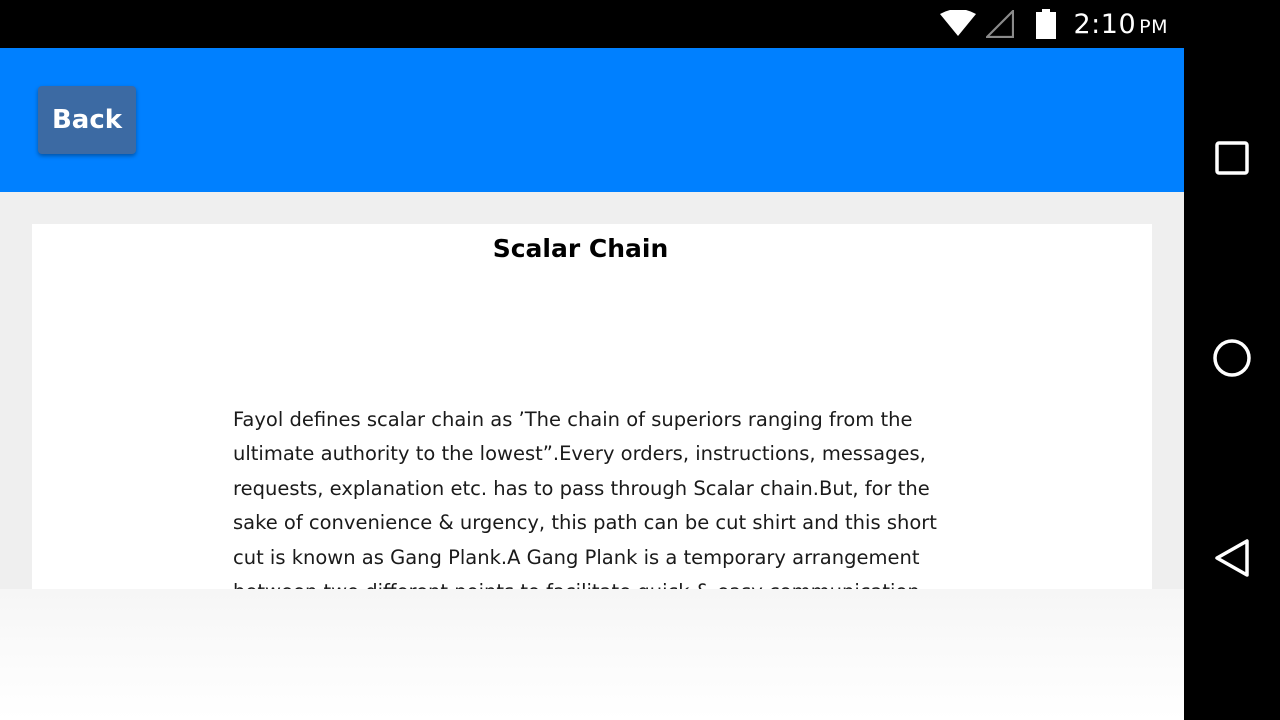  Describe the element at coordinates (592, 24) in the screenshot. I see `status-bar: 2:10 PM` at that location.